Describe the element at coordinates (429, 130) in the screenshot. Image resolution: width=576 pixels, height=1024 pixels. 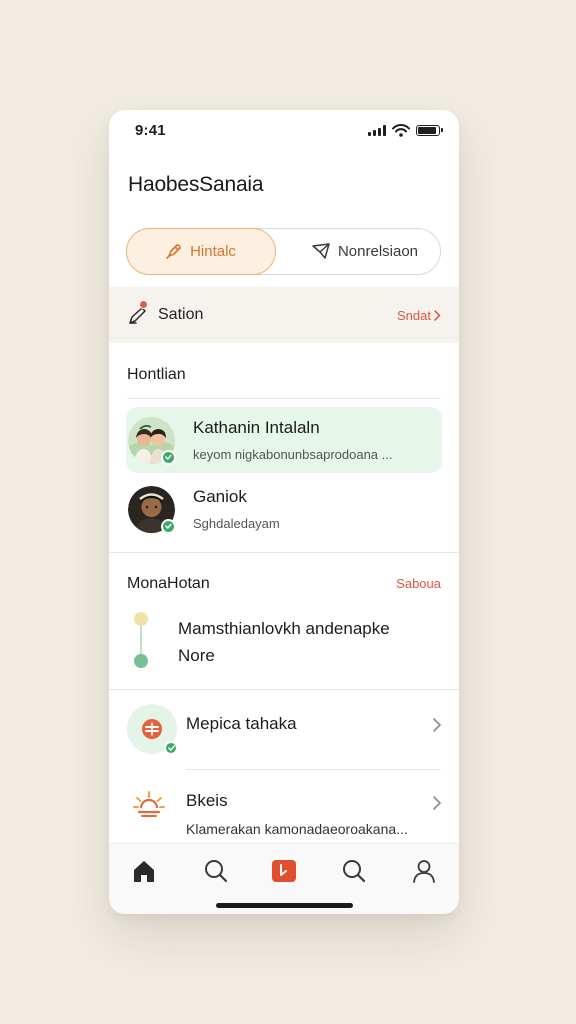
I see `battery-icon` at that location.